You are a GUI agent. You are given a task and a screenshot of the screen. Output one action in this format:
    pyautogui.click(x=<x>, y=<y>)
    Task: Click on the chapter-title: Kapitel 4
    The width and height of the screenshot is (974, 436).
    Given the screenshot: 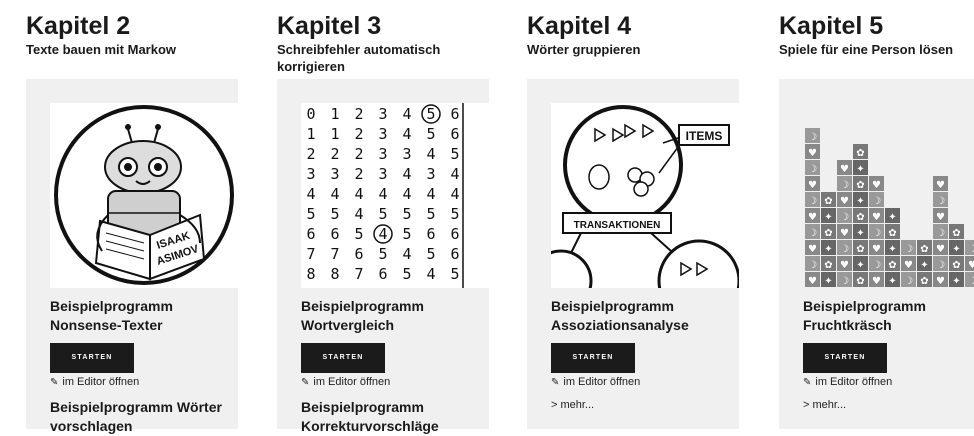 What is the action you would take?
    pyautogui.click(x=579, y=26)
    